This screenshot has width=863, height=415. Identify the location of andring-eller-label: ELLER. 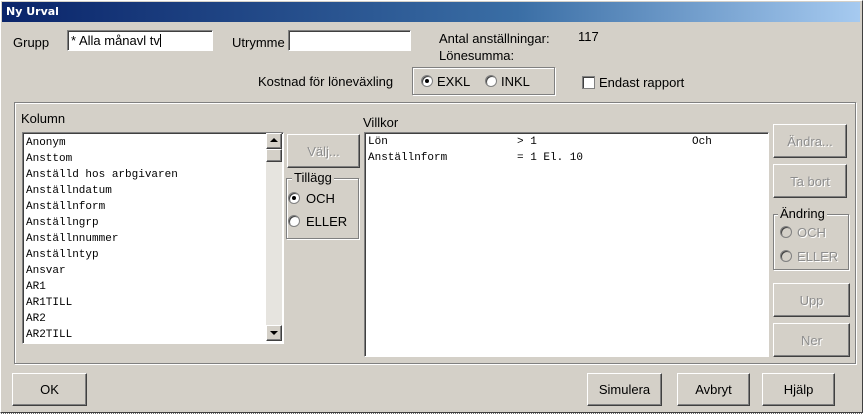
(818, 256).